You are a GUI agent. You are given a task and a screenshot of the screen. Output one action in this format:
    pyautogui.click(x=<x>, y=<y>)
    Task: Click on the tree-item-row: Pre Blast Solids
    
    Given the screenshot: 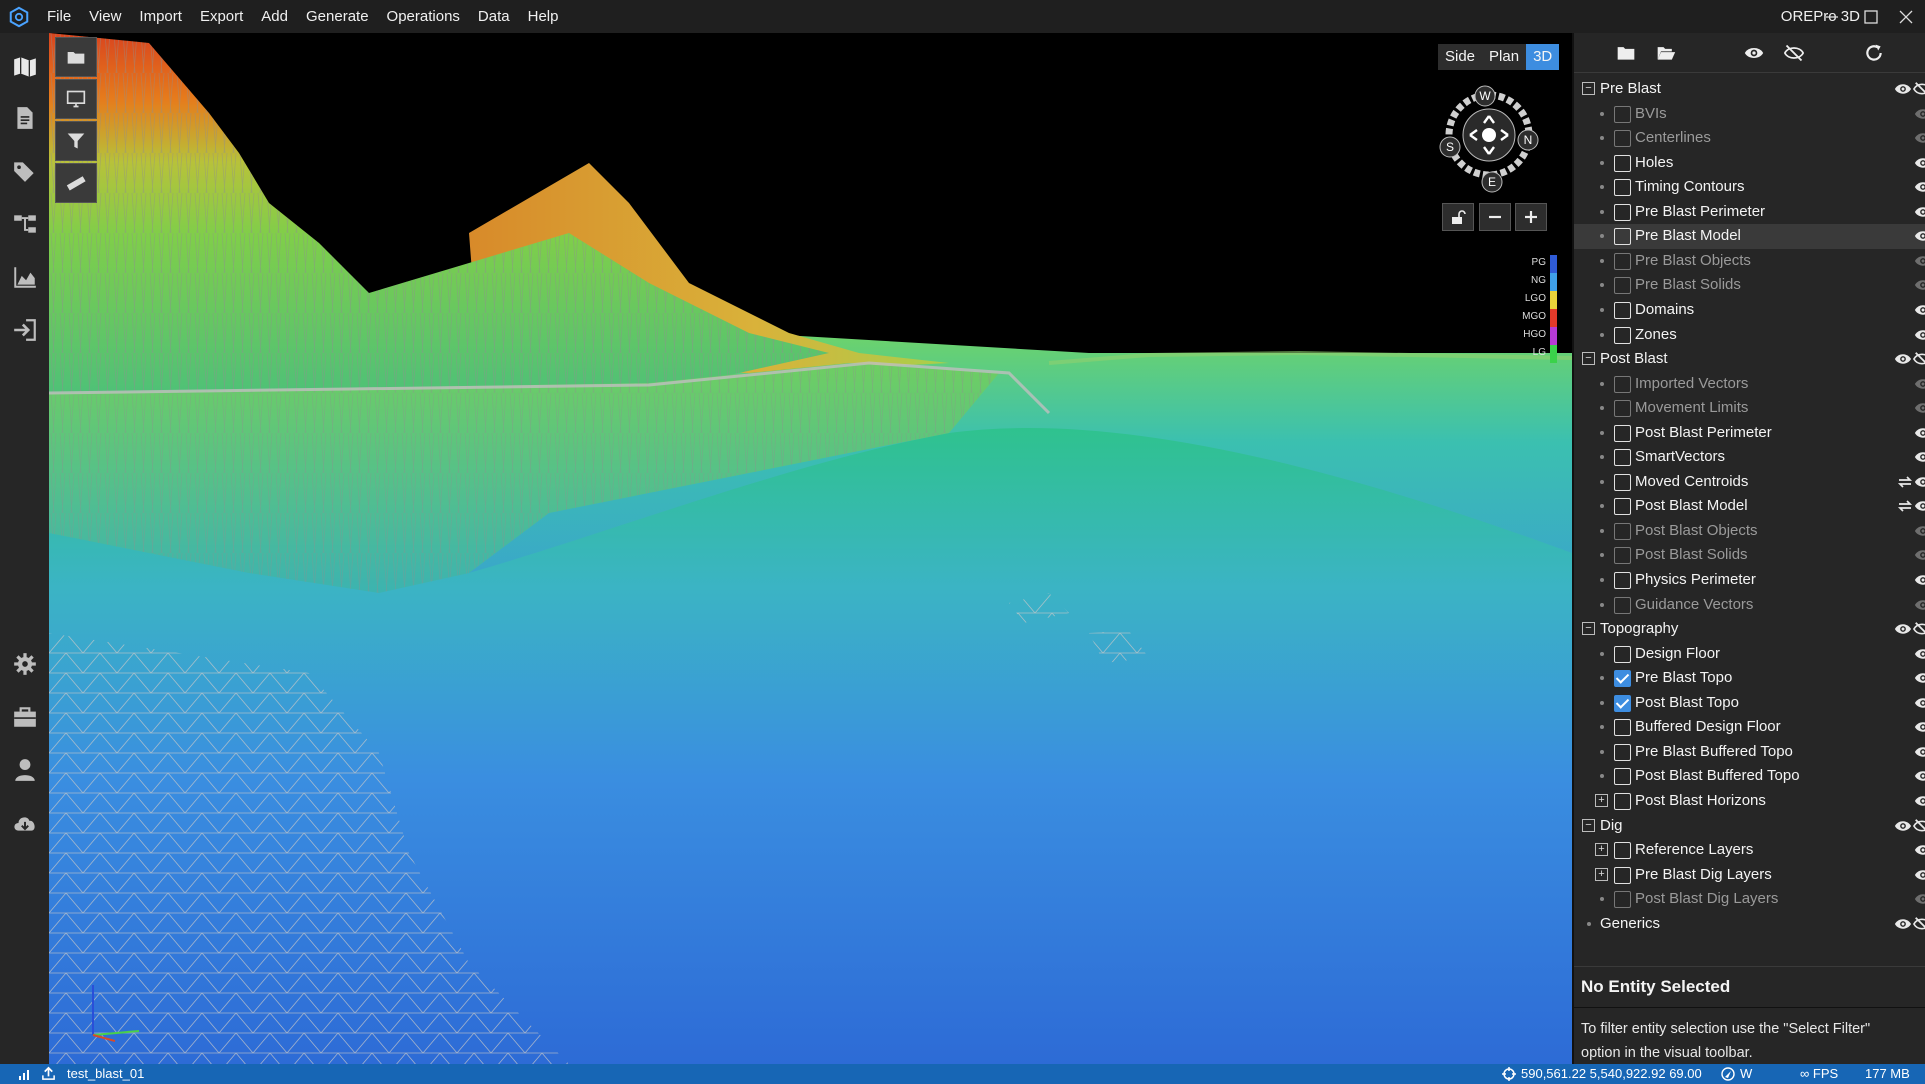 What is the action you would take?
    pyautogui.click(x=1749, y=285)
    